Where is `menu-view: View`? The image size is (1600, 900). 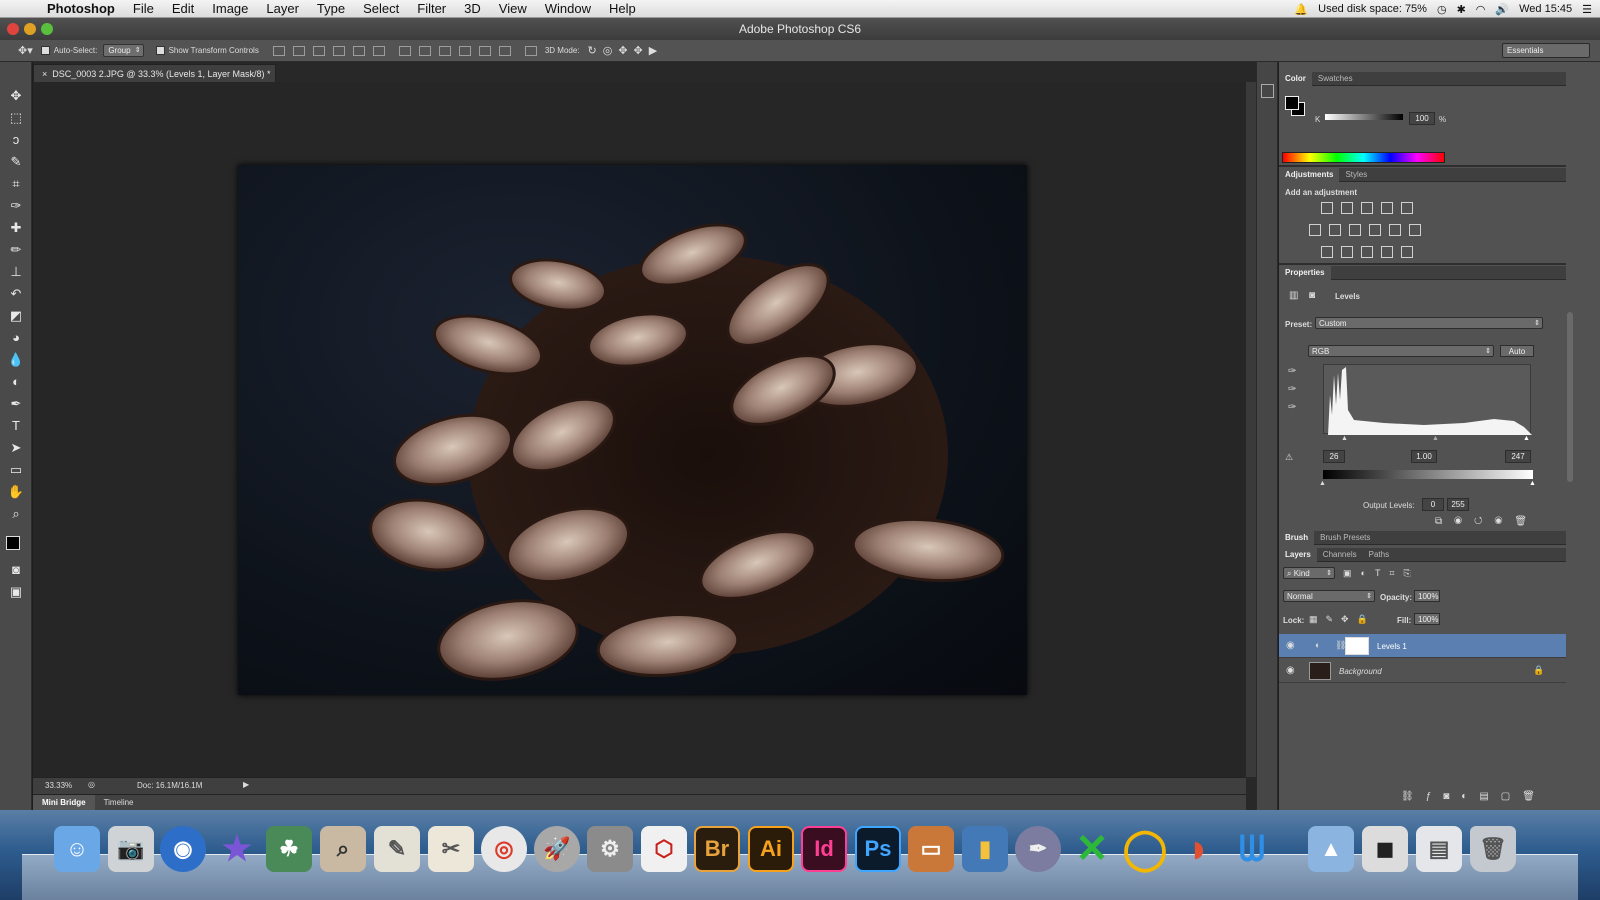 menu-view: View is located at coordinates (513, 8).